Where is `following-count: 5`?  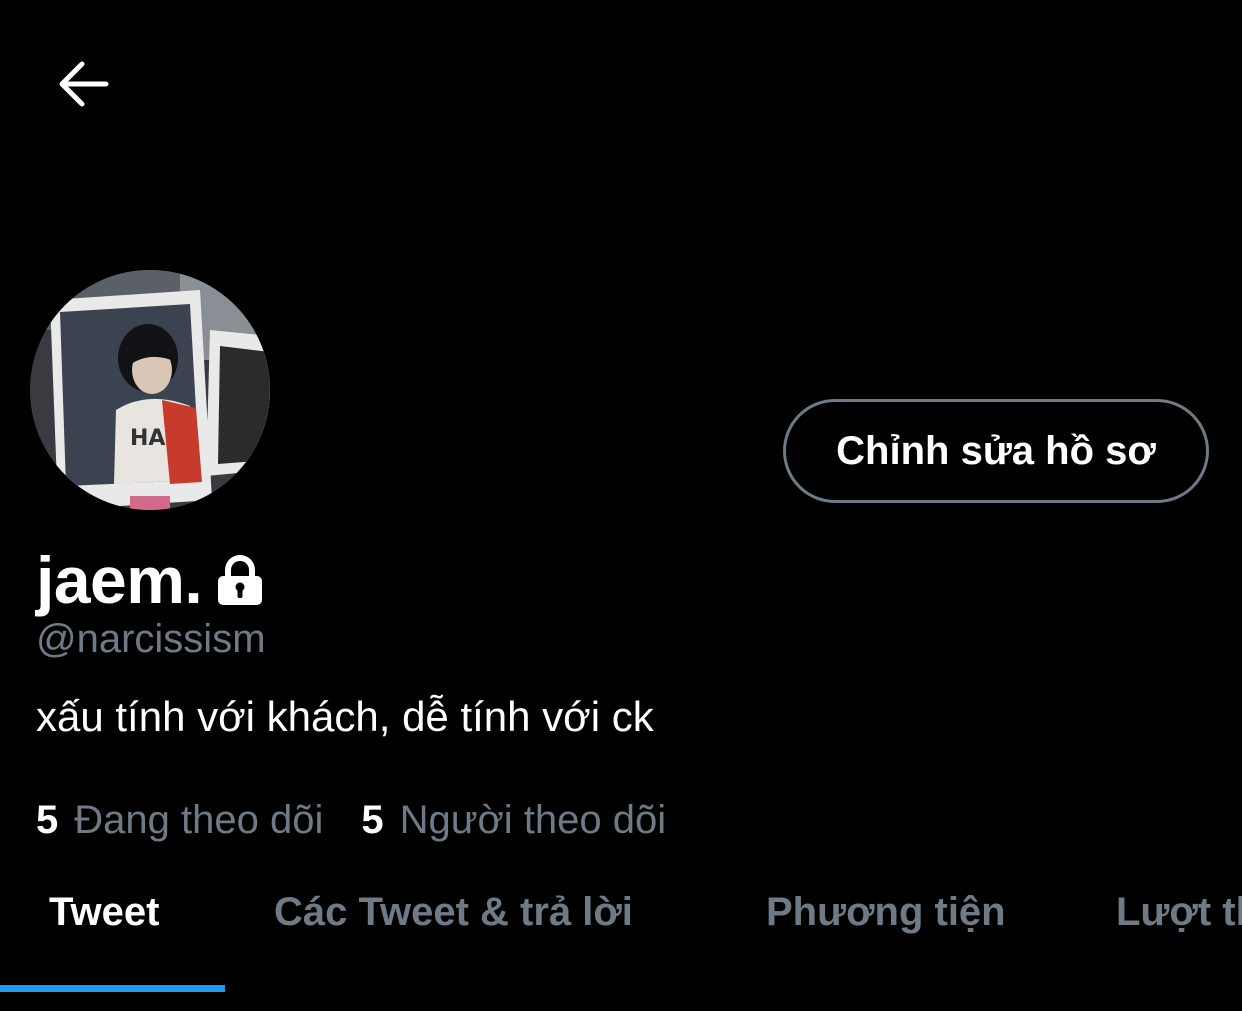 following-count: 5 is located at coordinates (47, 820).